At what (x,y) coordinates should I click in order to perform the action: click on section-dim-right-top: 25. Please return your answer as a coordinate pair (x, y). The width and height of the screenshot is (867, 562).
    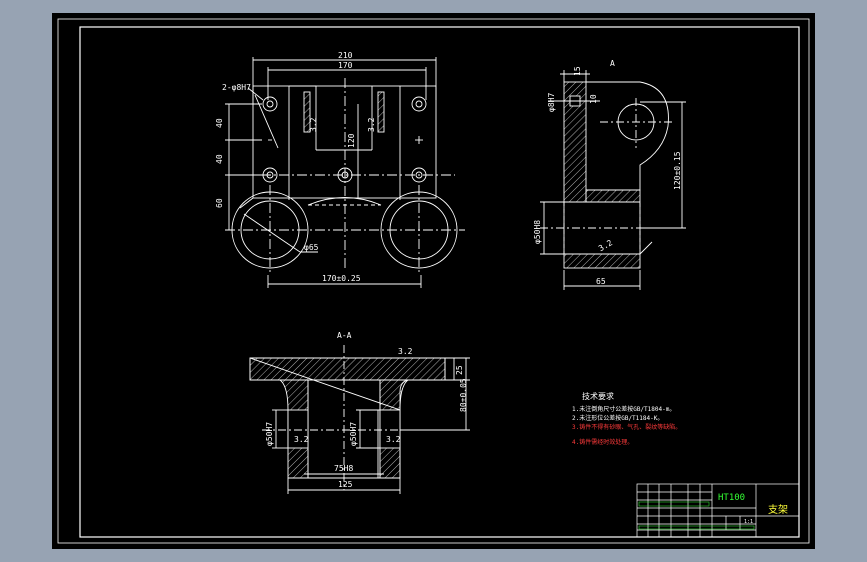
    Looking at the image, I should click on (459, 370).